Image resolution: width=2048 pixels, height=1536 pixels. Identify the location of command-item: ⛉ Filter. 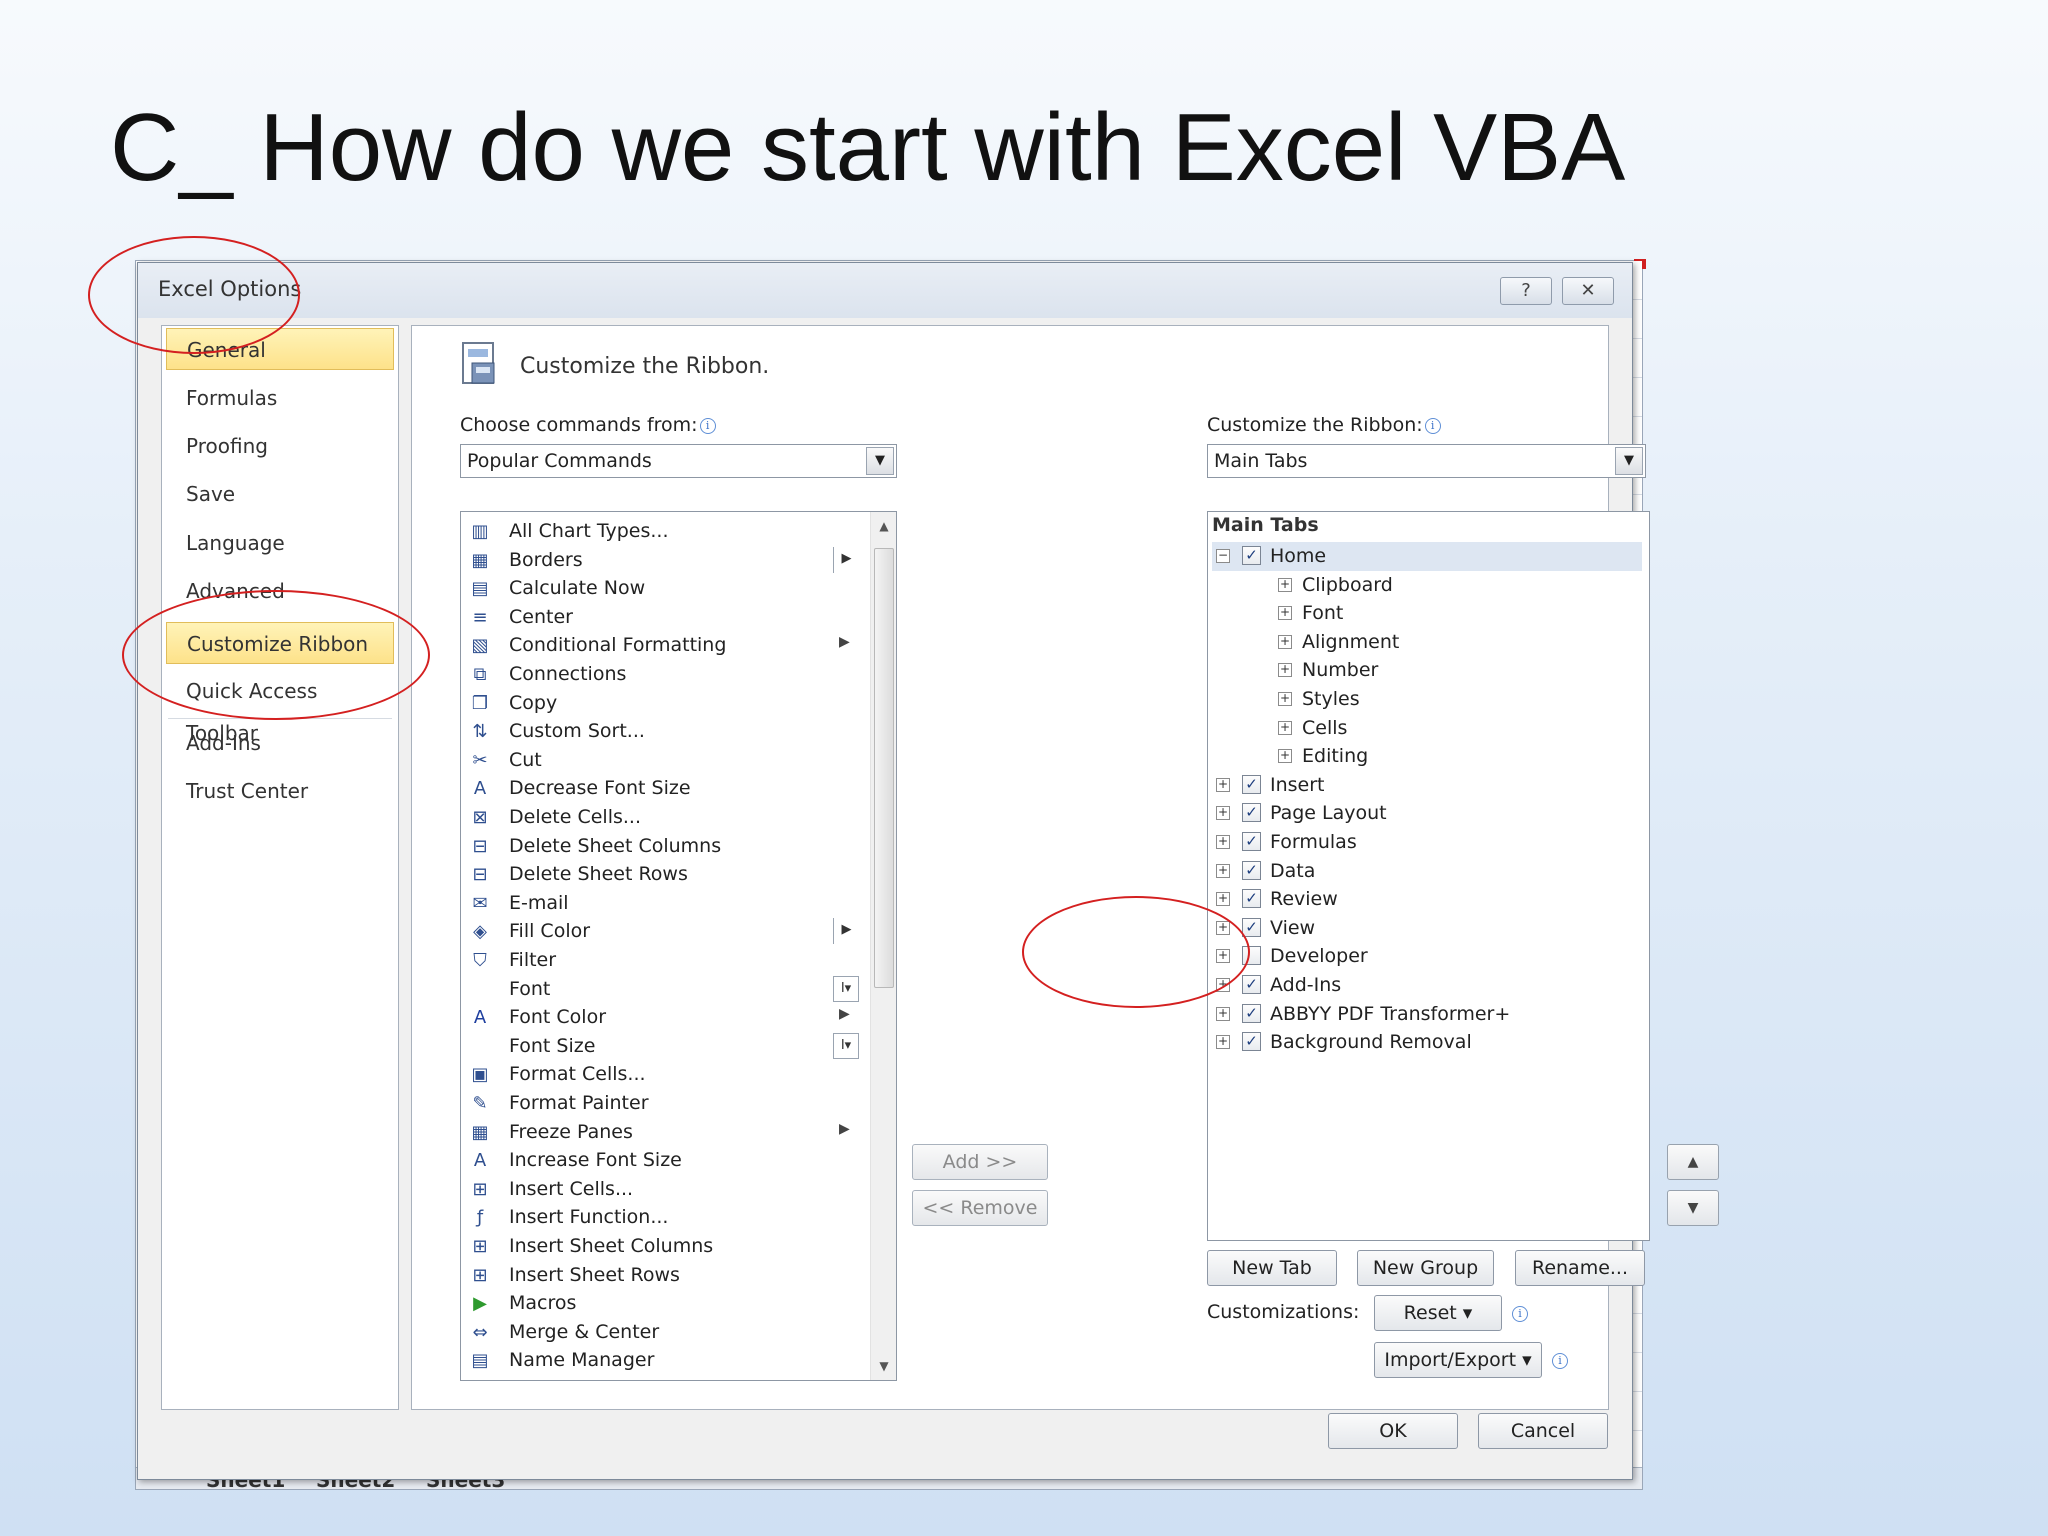
(661, 961).